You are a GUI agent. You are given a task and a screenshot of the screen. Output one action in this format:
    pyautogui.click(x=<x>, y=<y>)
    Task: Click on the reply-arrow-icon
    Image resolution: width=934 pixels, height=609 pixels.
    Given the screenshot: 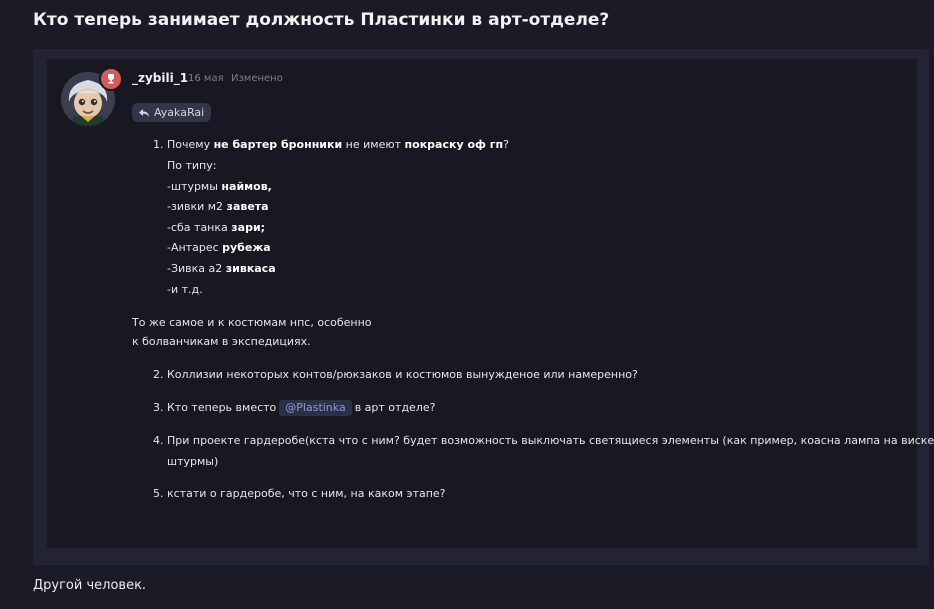 What is the action you would take?
    pyautogui.click(x=144, y=112)
    